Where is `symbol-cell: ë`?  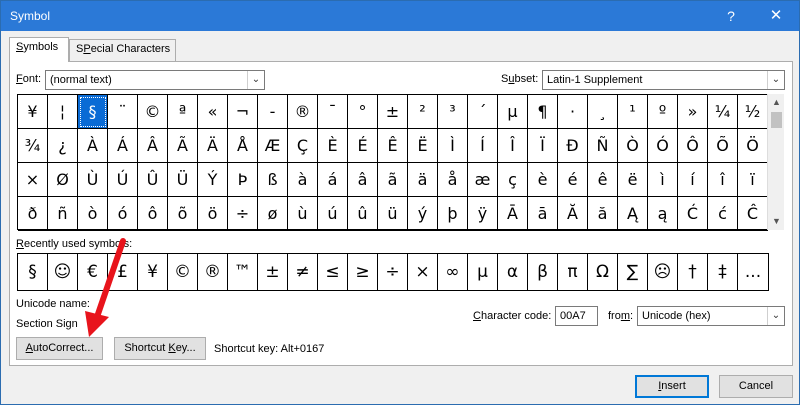 symbol-cell: ë is located at coordinates (633, 180).